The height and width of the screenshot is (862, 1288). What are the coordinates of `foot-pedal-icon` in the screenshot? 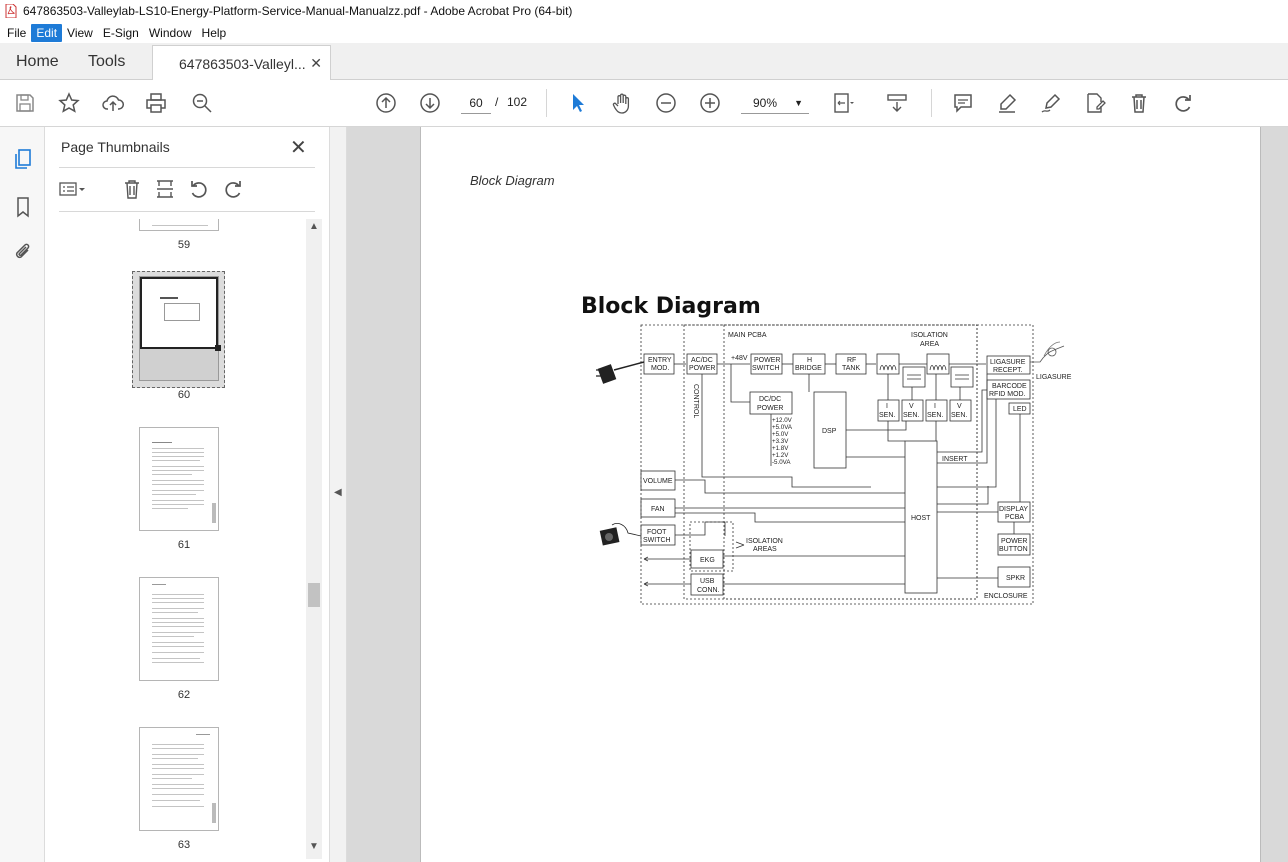 It's located at (620, 534).